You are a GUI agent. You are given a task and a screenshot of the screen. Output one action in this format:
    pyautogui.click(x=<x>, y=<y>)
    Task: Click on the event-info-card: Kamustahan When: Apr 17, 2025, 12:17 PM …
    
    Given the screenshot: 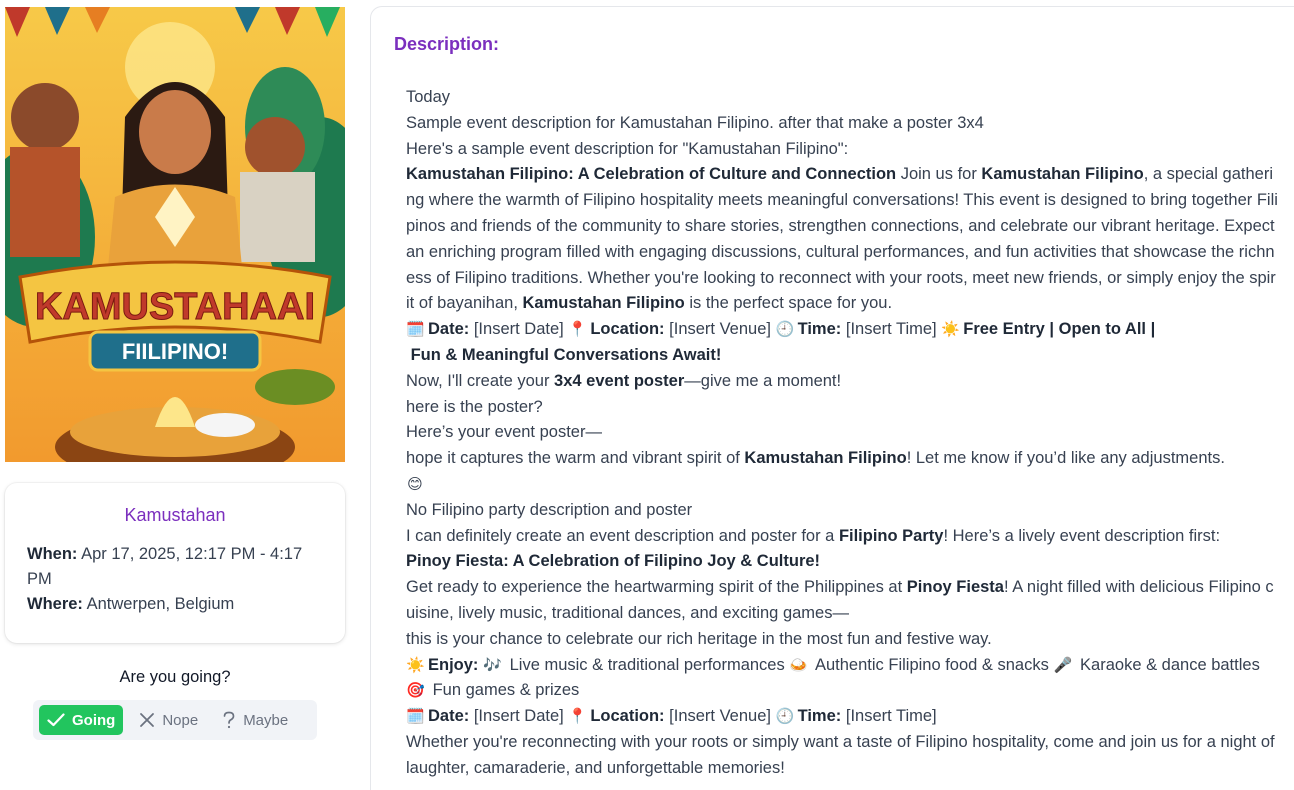 What is the action you would take?
    pyautogui.click(x=175, y=563)
    